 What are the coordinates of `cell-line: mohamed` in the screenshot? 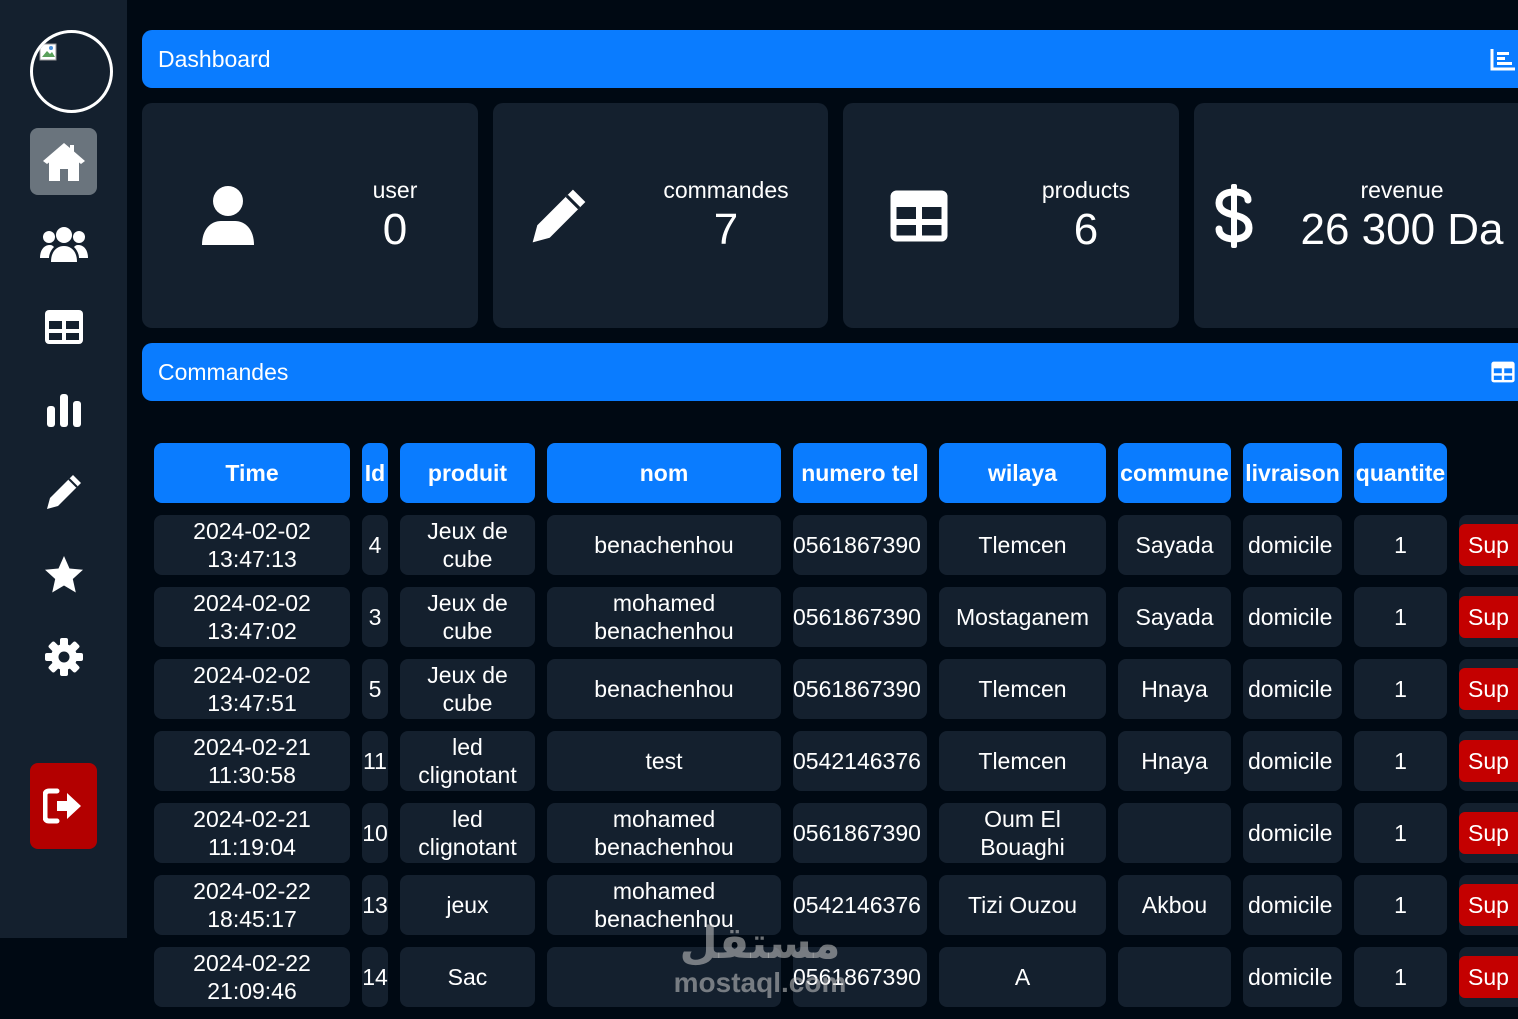 It's located at (664, 891).